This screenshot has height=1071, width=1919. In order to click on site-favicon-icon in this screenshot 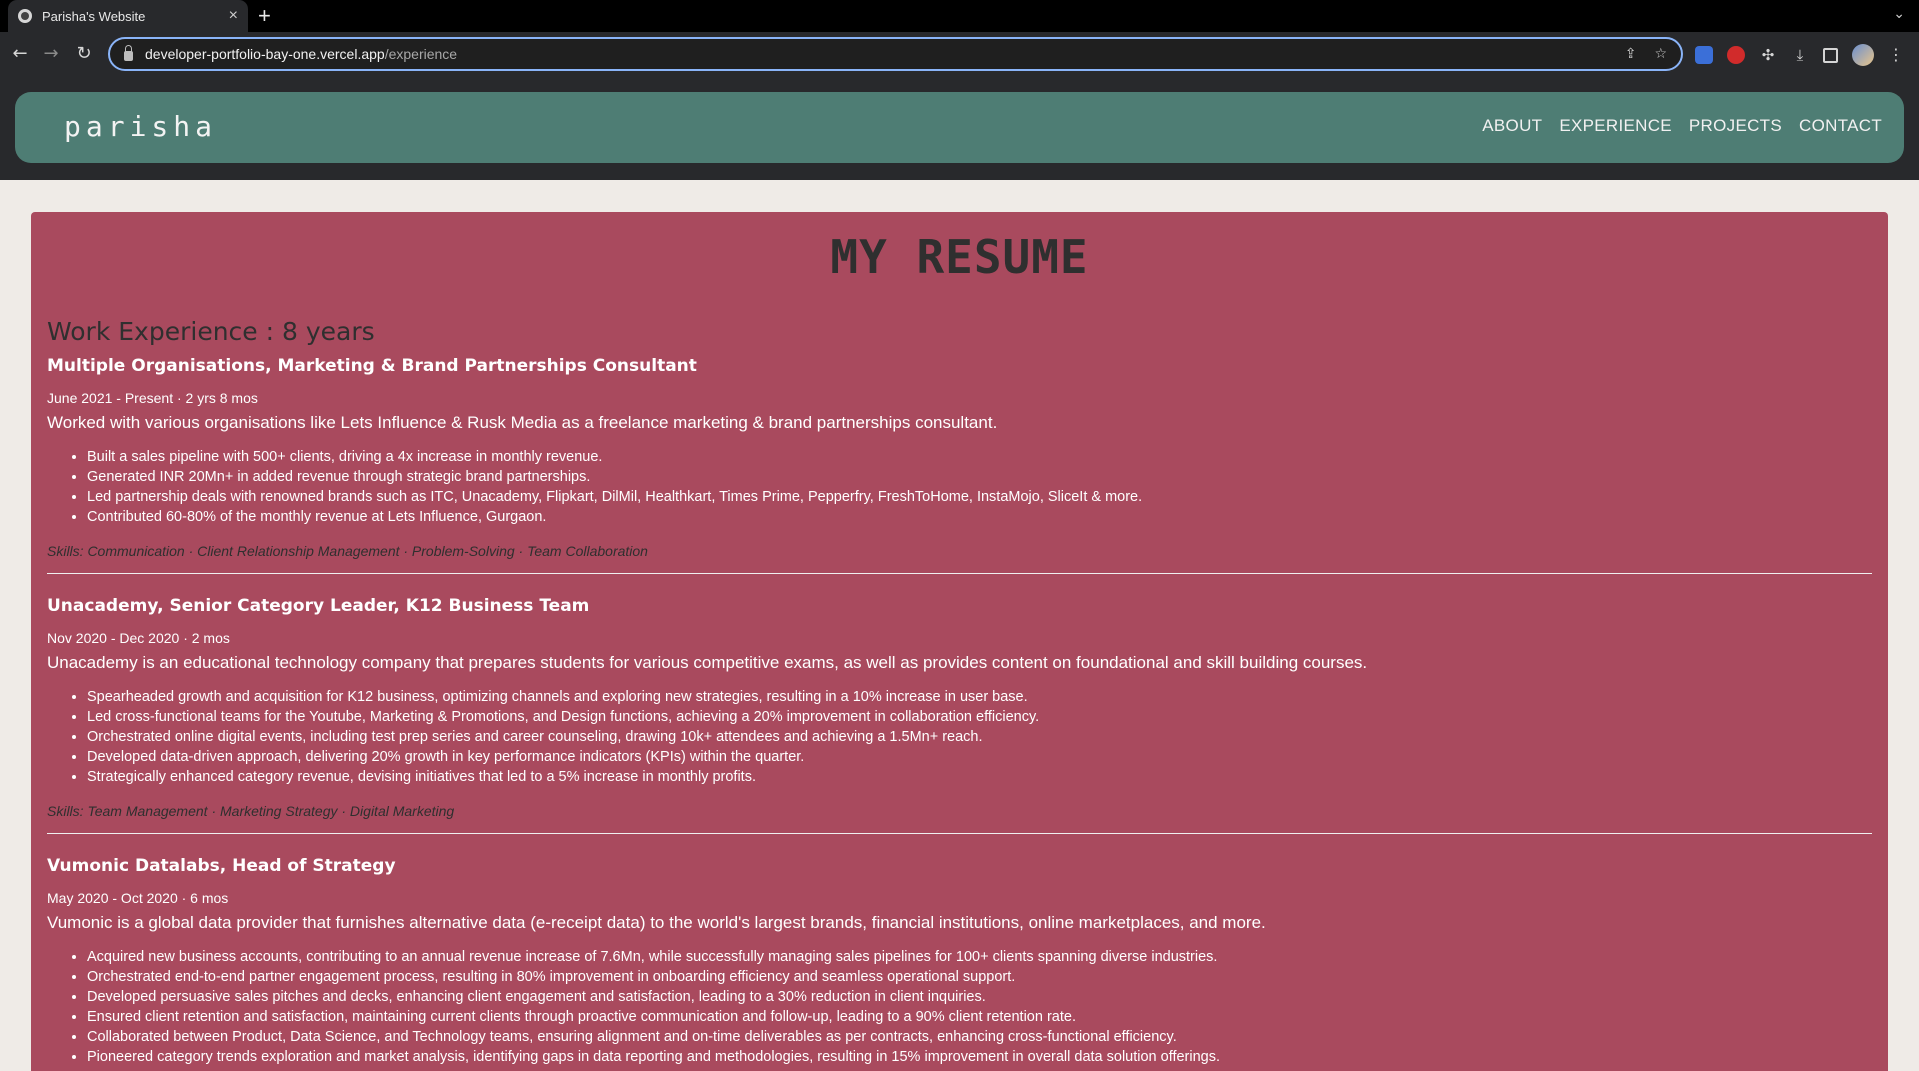, I will do `click(25, 16)`.